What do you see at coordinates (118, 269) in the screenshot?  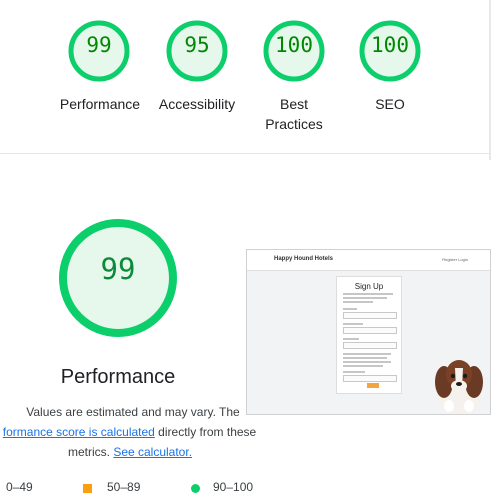 I see `performance-score: 99` at bounding box center [118, 269].